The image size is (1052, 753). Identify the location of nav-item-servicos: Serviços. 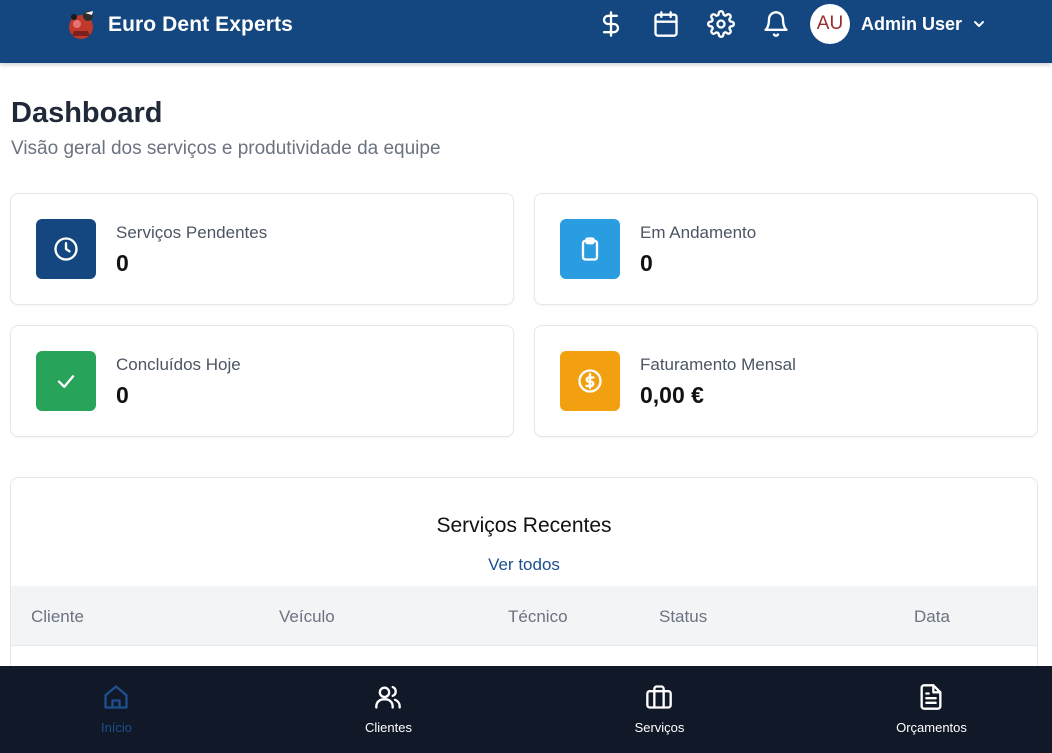
(659, 709).